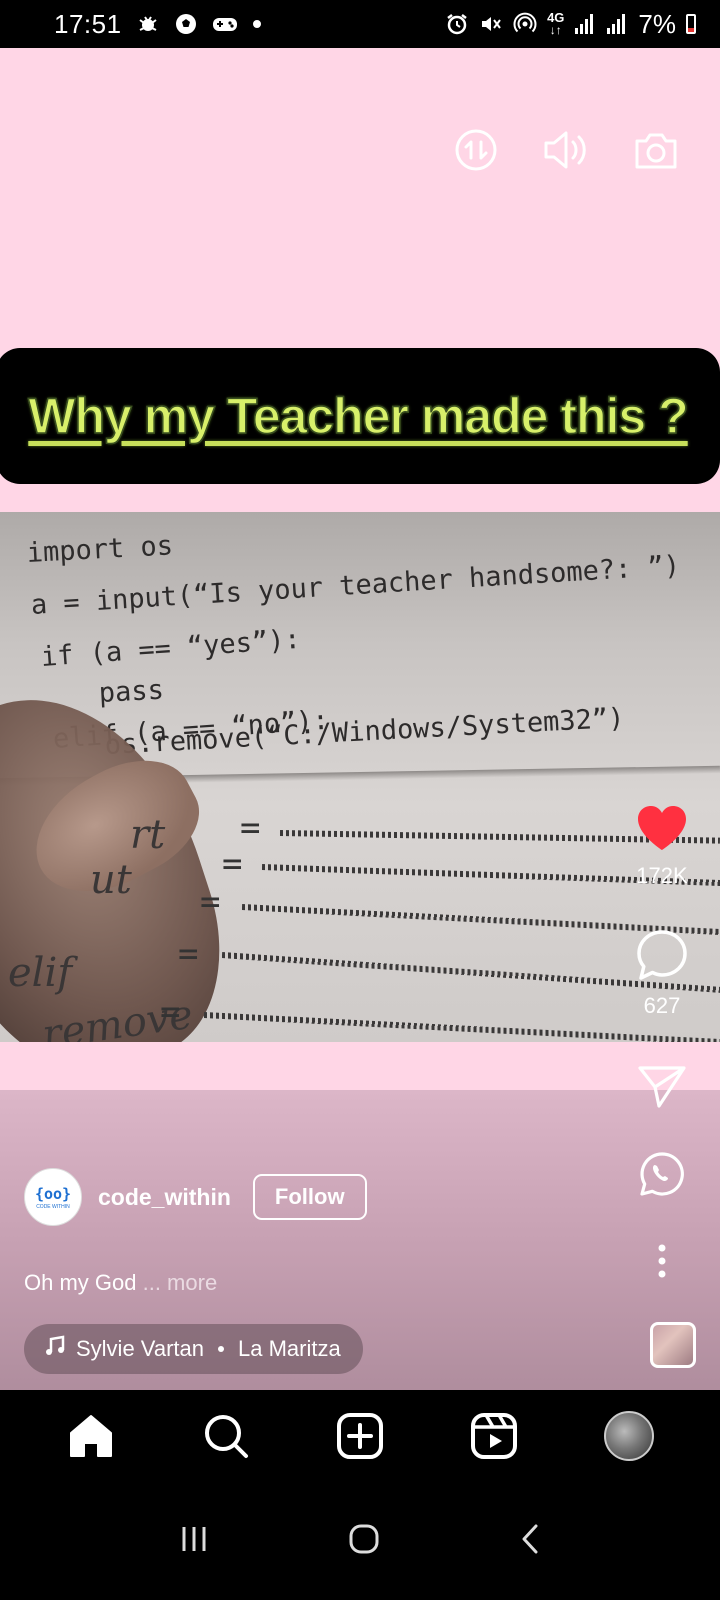 The width and height of the screenshot is (720, 1600). What do you see at coordinates (53, 1206) in the screenshot?
I see `avatar-sub: CODE WITHIN` at bounding box center [53, 1206].